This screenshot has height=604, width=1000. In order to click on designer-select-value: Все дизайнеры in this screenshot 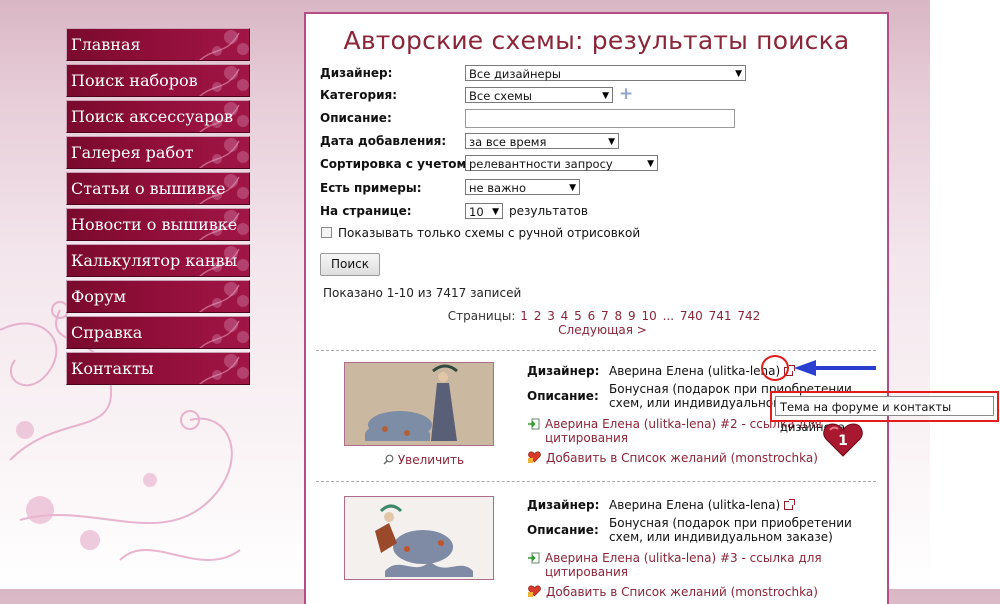, I will do `click(515, 74)`.